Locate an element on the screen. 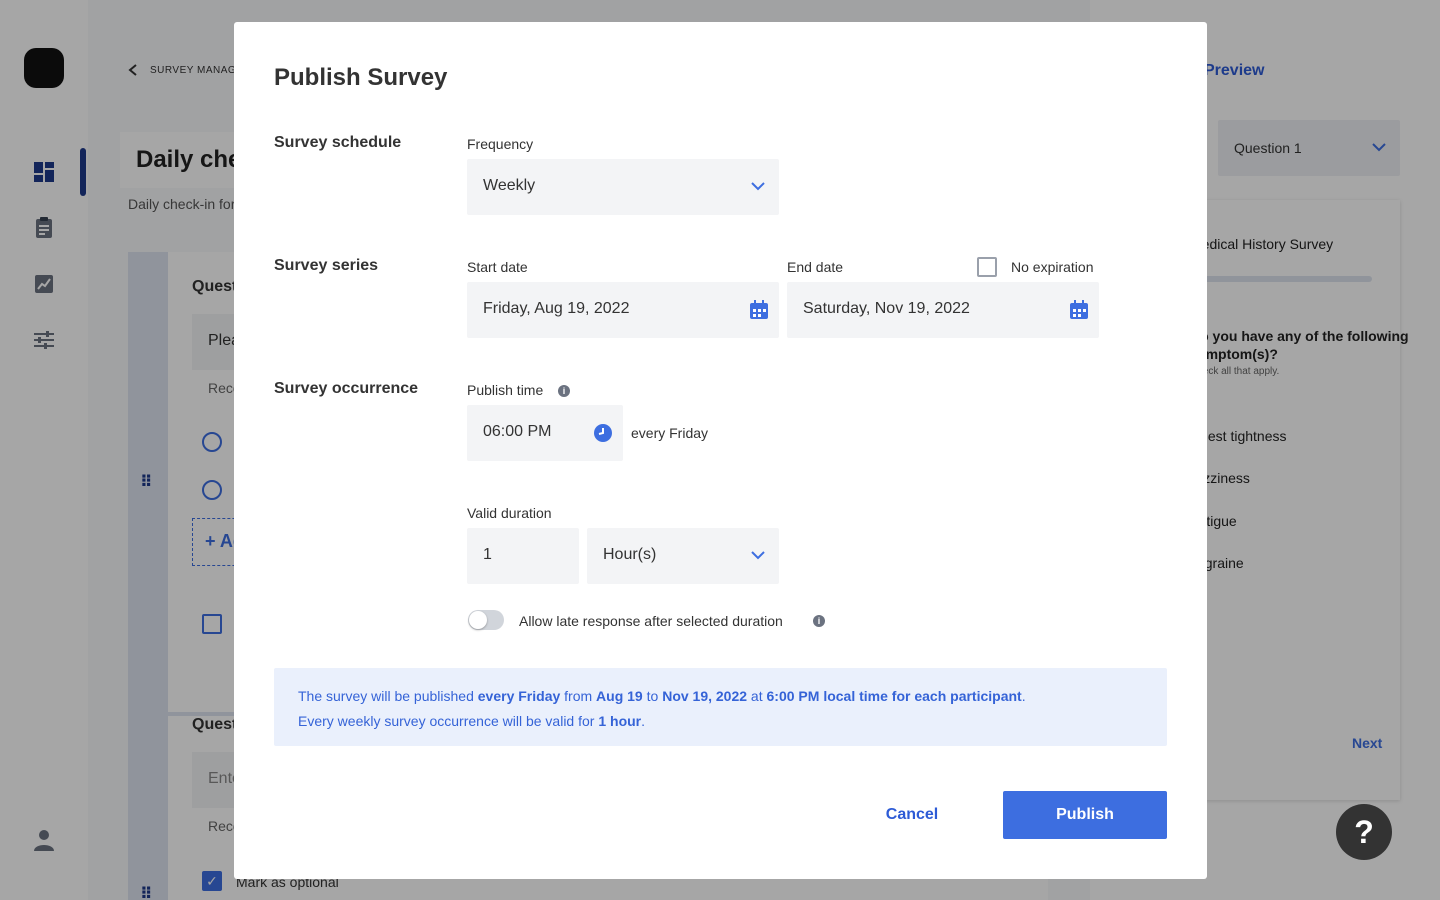 This screenshot has height=900, width=1440. every-day-label: every Friday is located at coordinates (670, 433).